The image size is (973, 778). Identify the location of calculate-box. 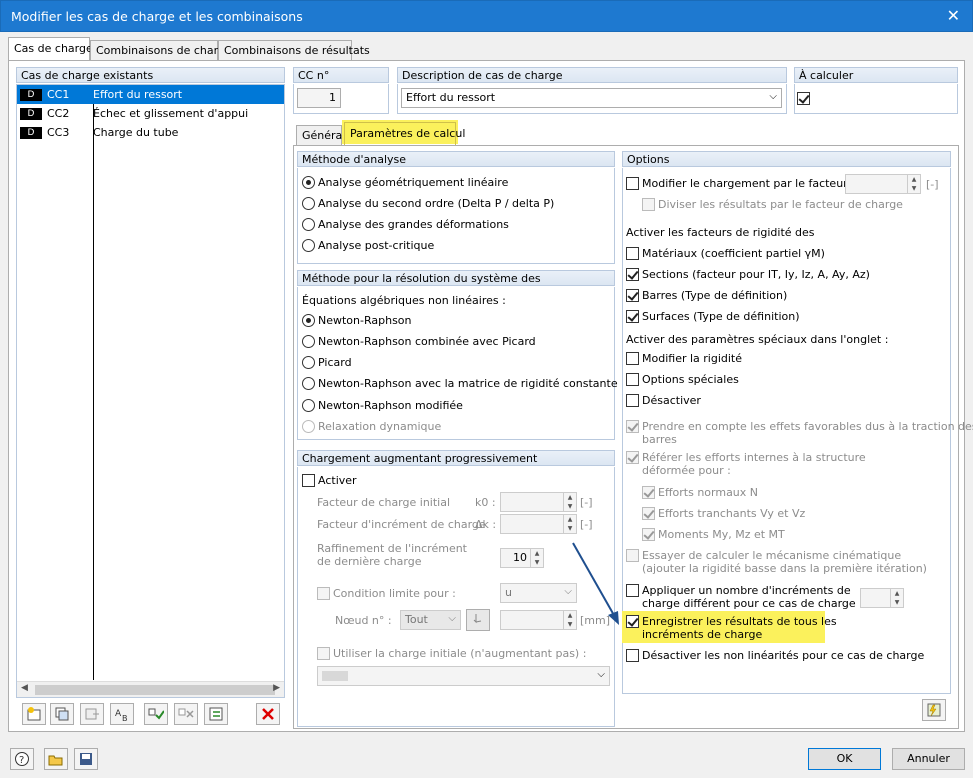
(876, 99).